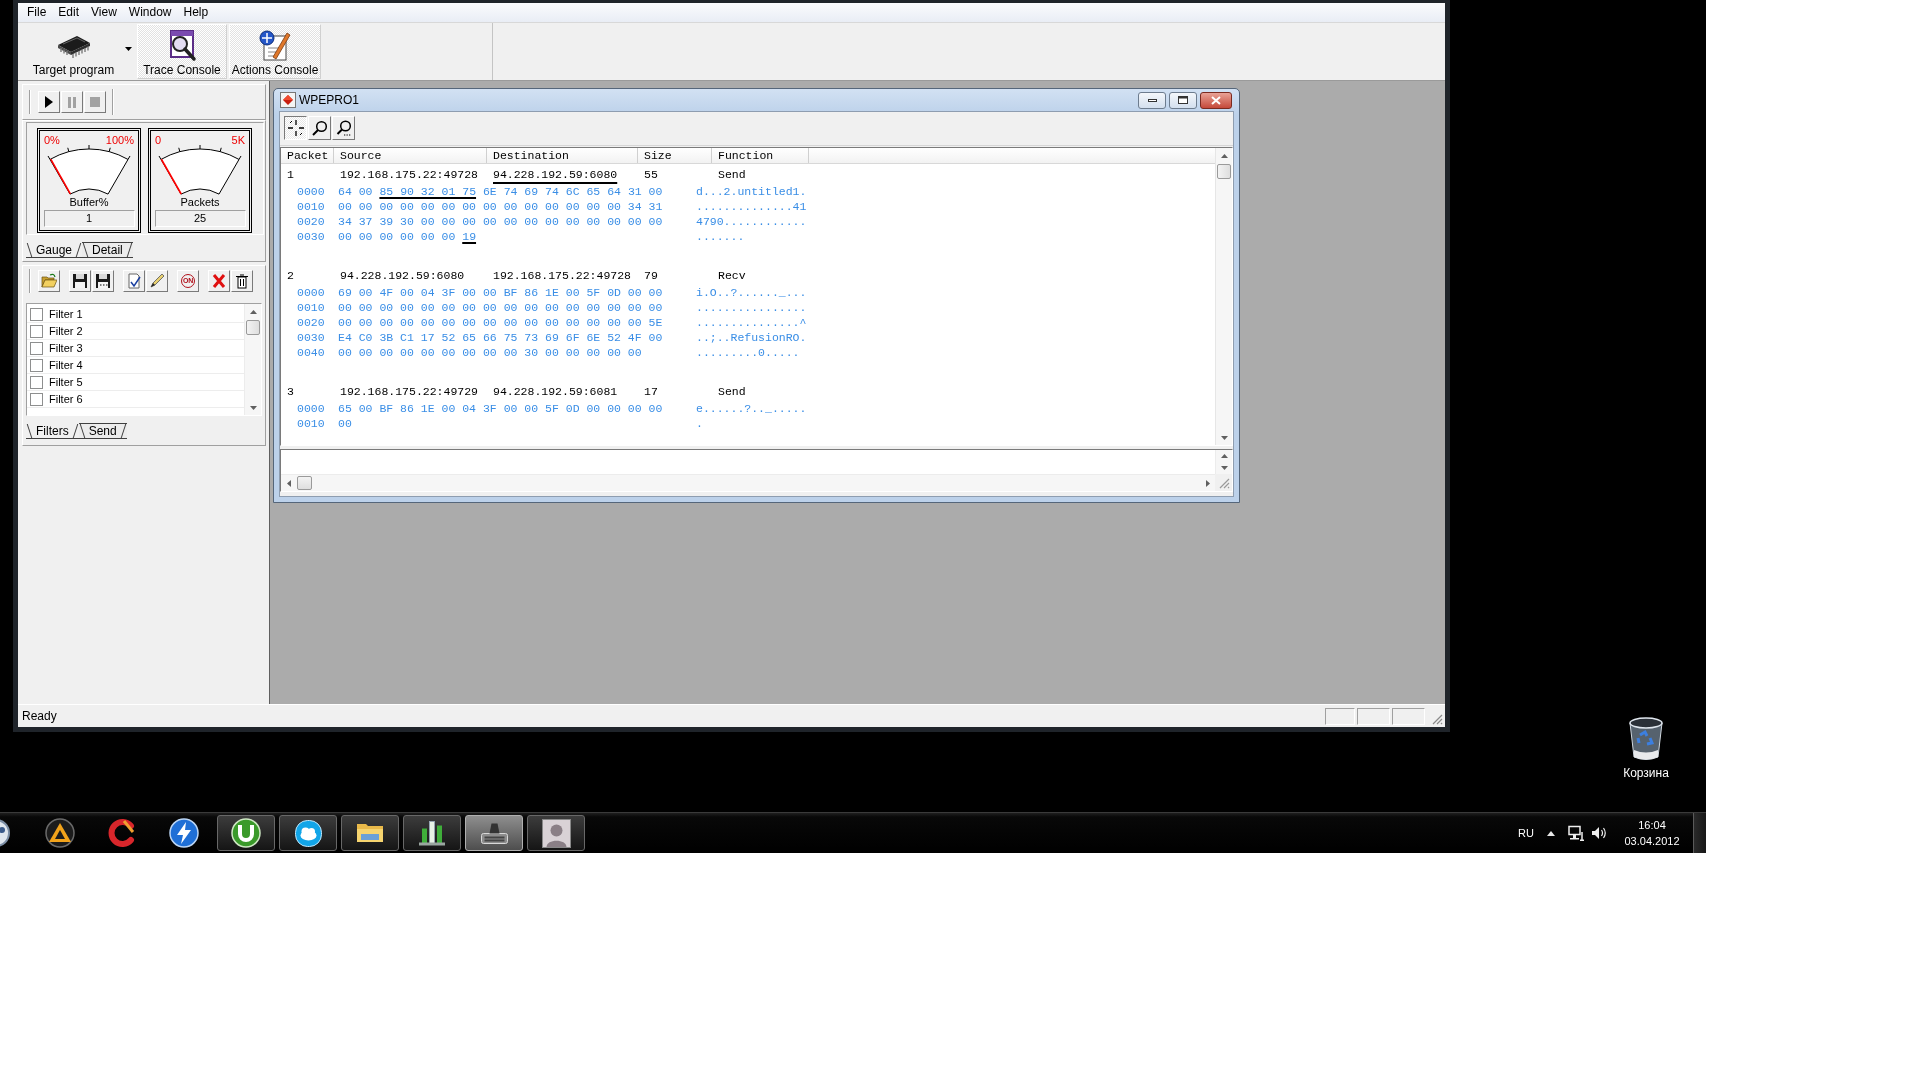 This screenshot has height=1080, width=1920. I want to click on minimize-icon, so click(1152, 100).